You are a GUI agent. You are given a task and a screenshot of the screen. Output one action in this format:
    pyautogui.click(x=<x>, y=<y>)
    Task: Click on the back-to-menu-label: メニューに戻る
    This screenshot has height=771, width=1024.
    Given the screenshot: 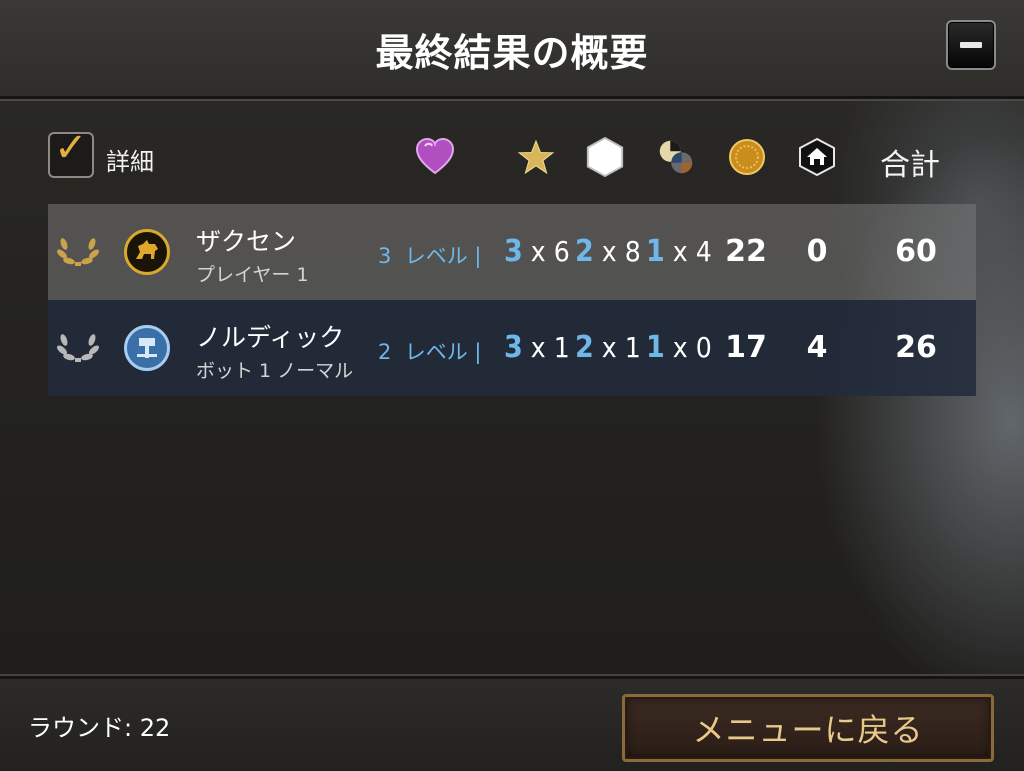 What is the action you would take?
    pyautogui.click(x=808, y=730)
    